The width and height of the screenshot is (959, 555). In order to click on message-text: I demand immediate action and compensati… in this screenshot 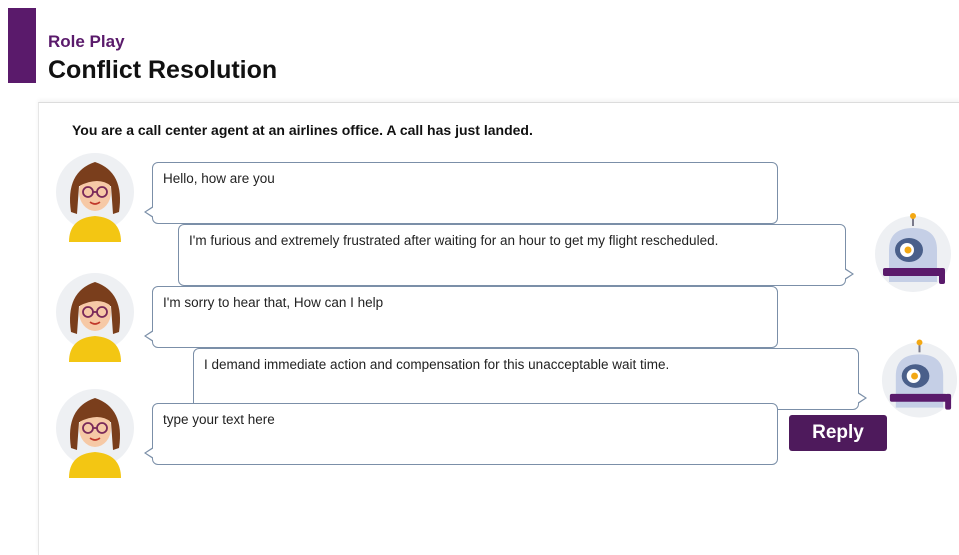, I will do `click(437, 364)`.